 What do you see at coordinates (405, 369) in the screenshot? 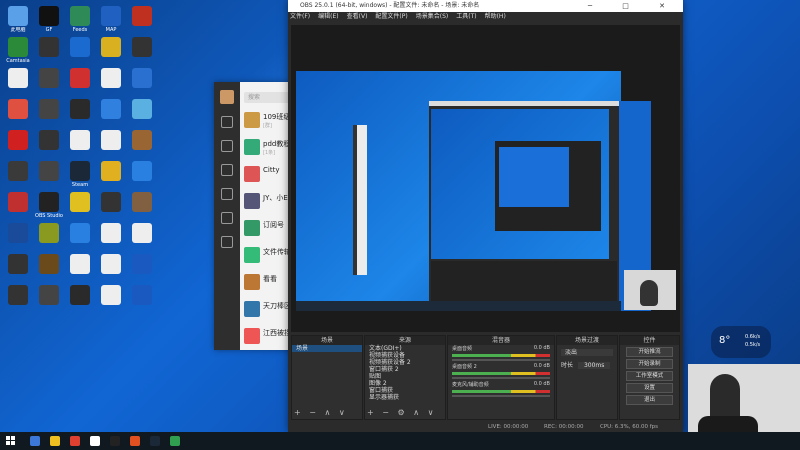
I see `source-item: 窗口捕获 2` at bounding box center [405, 369].